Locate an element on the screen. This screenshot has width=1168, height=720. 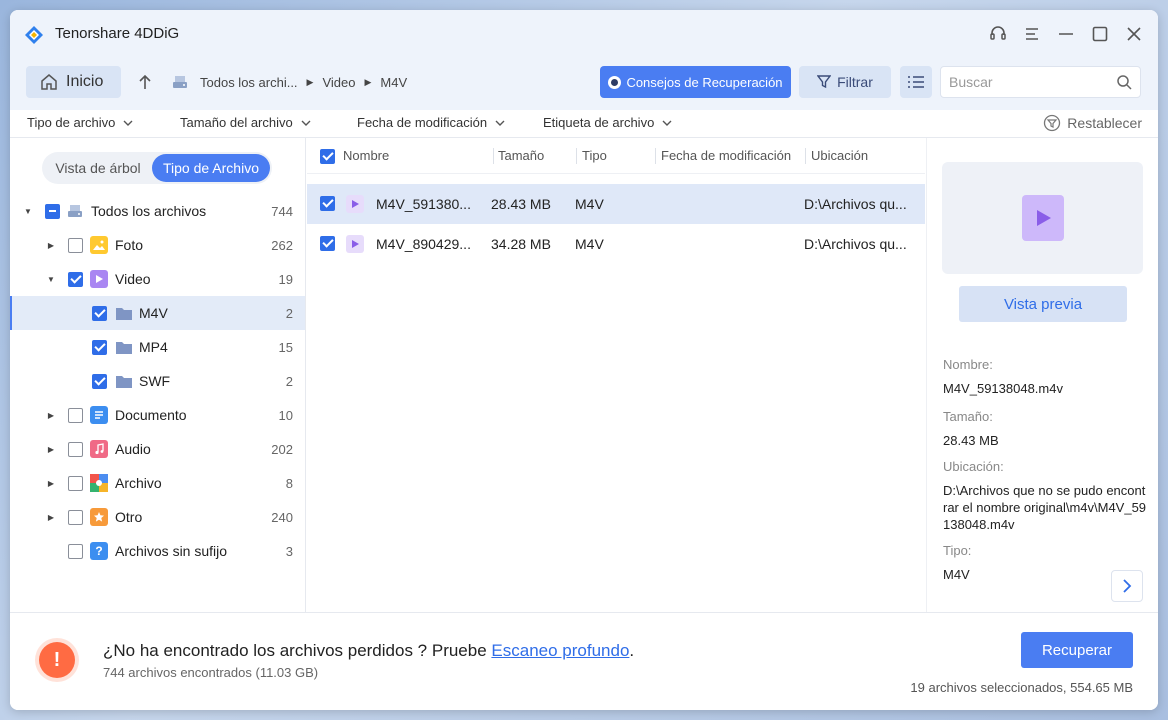
minimize-icon is located at coordinates (1066, 34).